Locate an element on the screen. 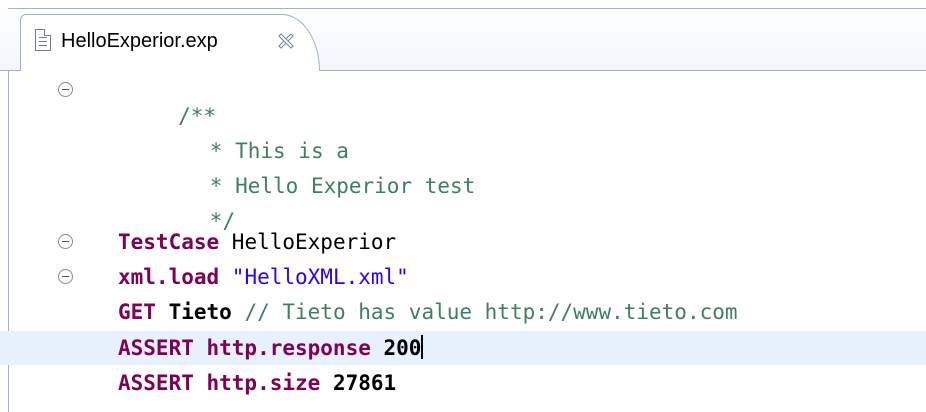  assert-target: http.size is located at coordinates (257, 383).